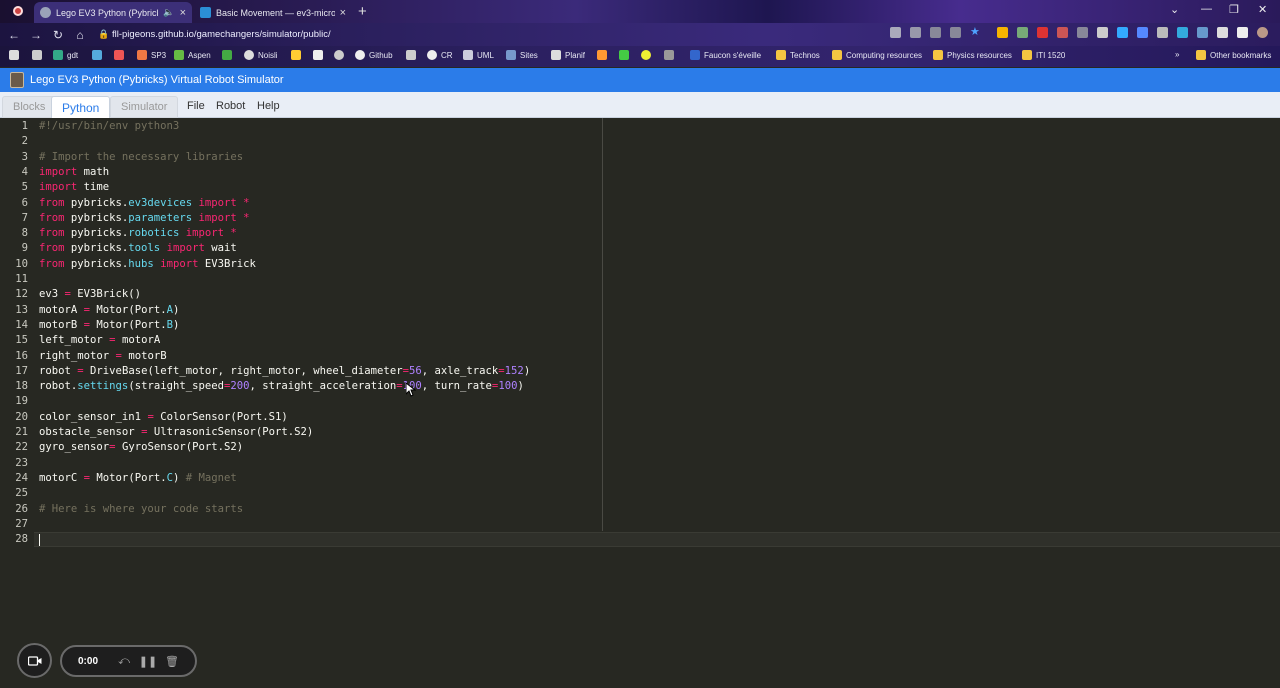 The height and width of the screenshot is (688, 1280). I want to click on bookmark-physics: Physics resources, so click(972, 55).